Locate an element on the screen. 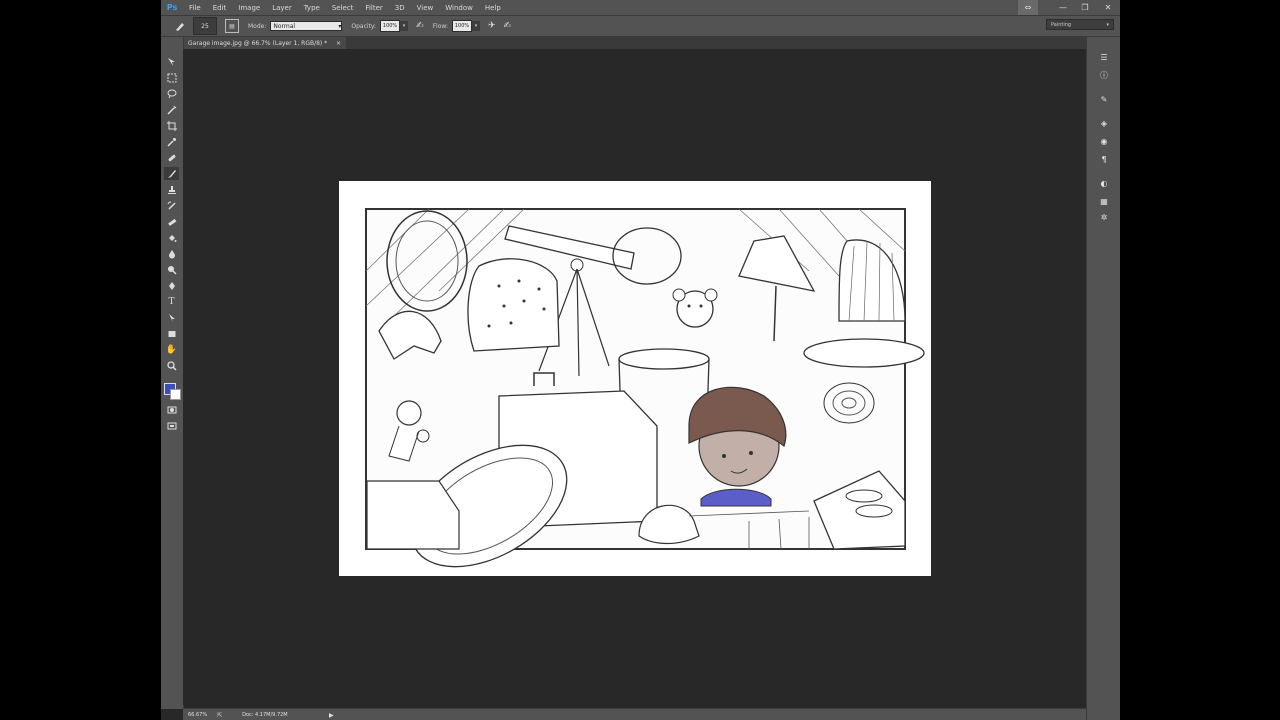 This screenshot has height=720, width=1280. healing-brush-tool is located at coordinates (171, 157).